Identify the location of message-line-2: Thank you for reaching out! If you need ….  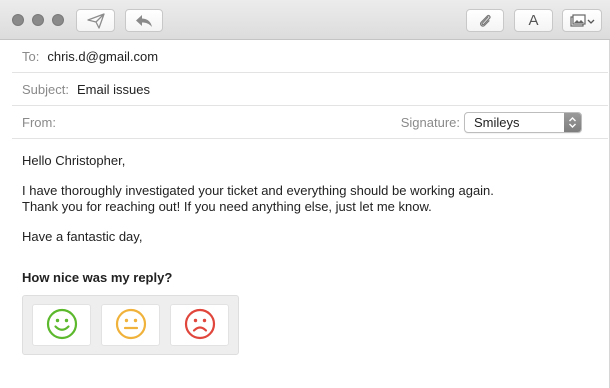
(227, 206).